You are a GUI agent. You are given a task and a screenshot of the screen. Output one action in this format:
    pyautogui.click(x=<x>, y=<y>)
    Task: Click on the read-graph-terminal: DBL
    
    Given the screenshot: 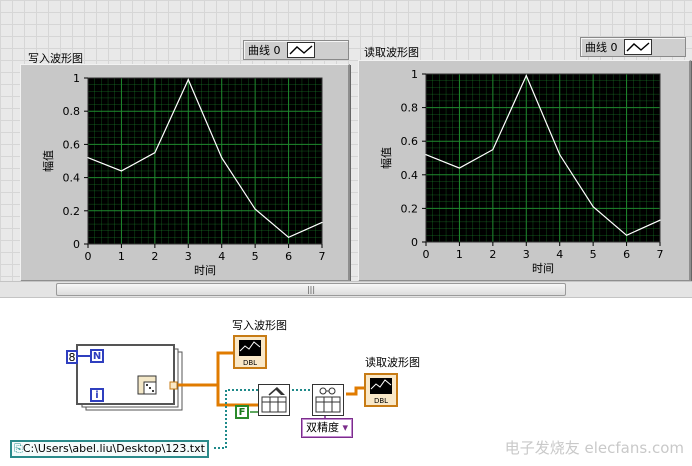 What is the action you would take?
    pyautogui.click(x=381, y=390)
    